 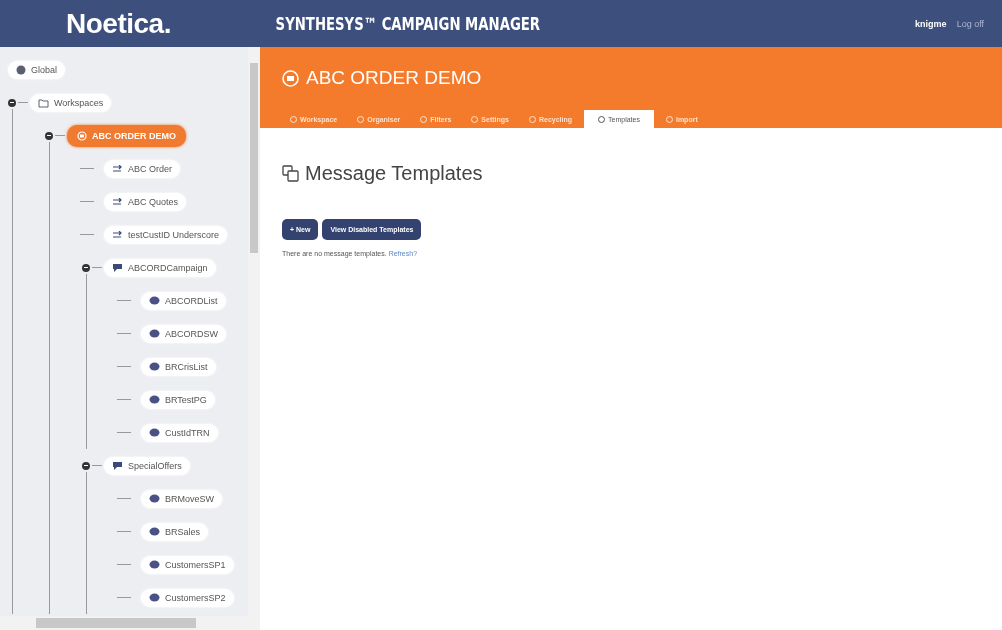 I want to click on tree-item: CustomersSP1, so click(x=187, y=564).